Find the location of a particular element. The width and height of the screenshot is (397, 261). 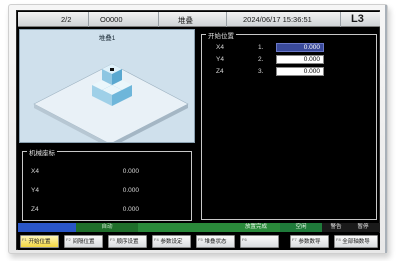

status-idle: 空闲 is located at coordinates (301, 227).